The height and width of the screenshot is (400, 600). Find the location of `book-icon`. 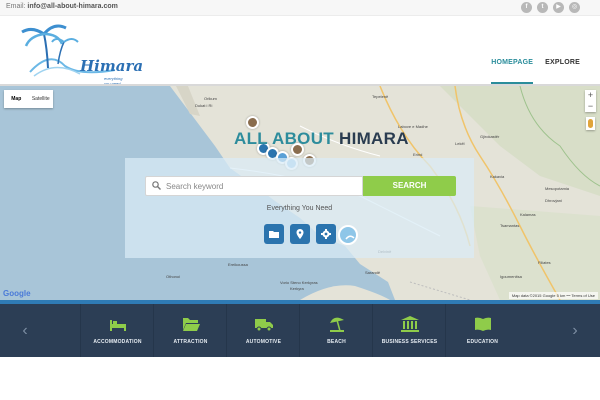

book-icon is located at coordinates (483, 324).